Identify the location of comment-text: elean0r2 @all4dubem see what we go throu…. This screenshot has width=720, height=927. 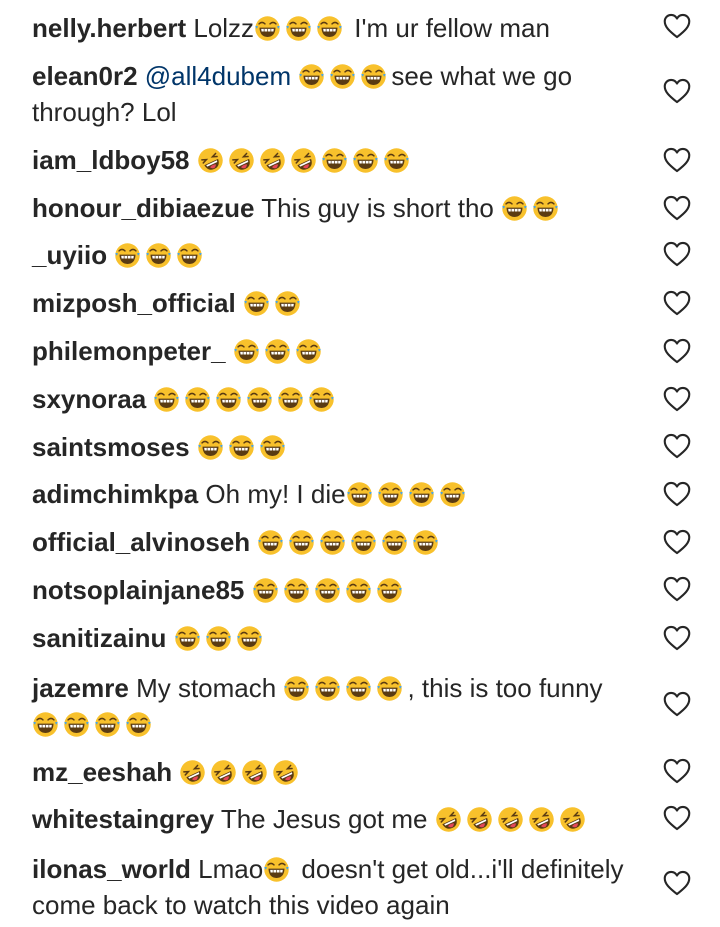
(332, 94).